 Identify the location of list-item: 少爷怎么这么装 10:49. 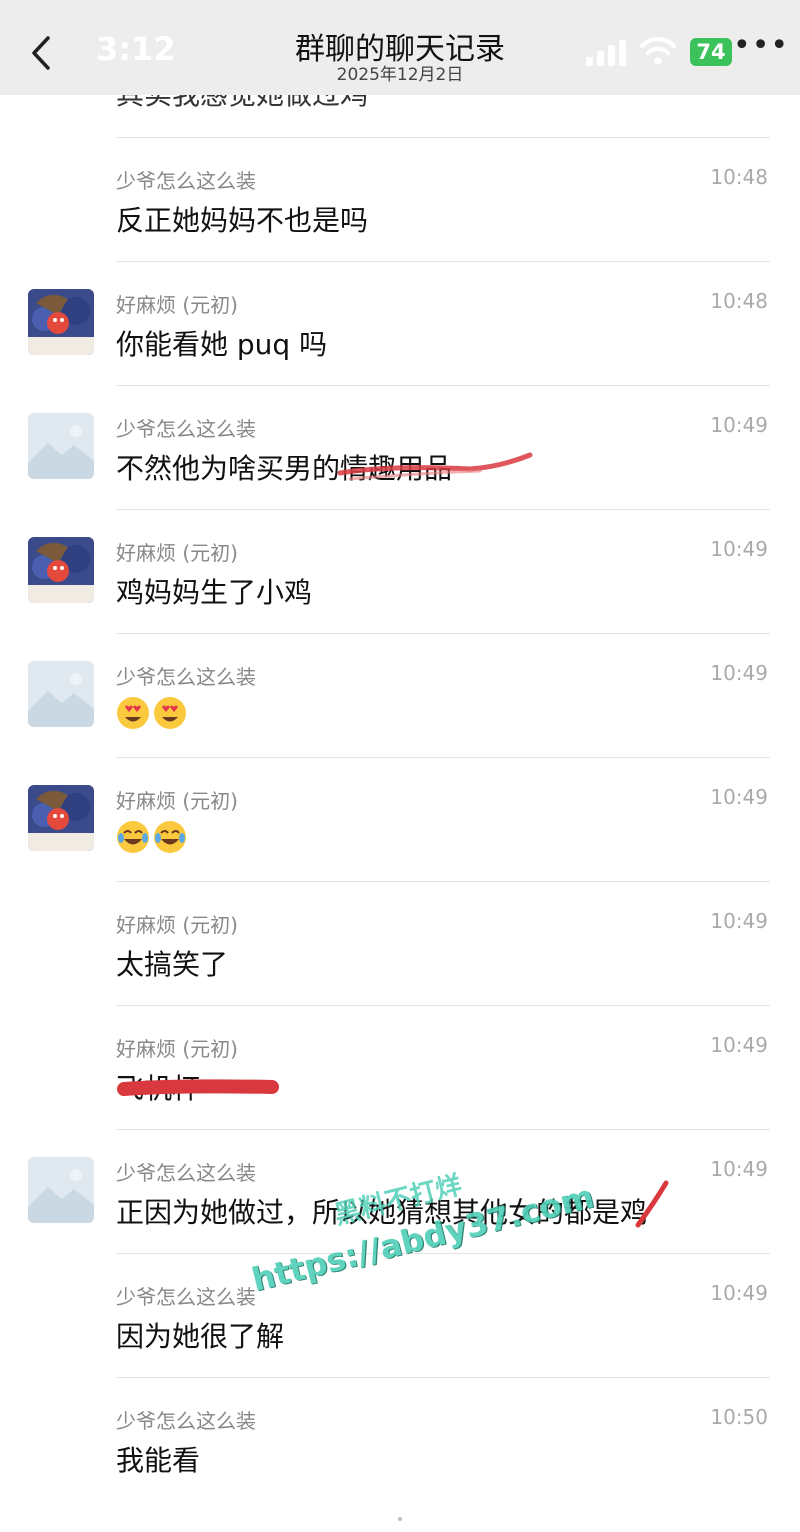
(400, 695).